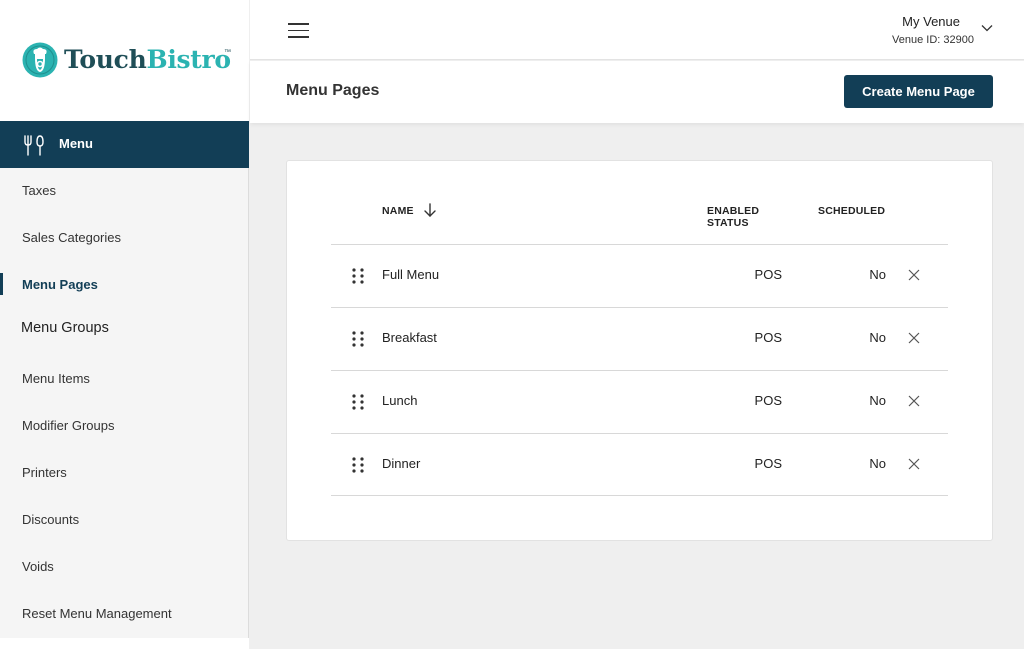 The height and width of the screenshot is (649, 1024). I want to click on sidebar-item-printers: Printers, so click(124, 473).